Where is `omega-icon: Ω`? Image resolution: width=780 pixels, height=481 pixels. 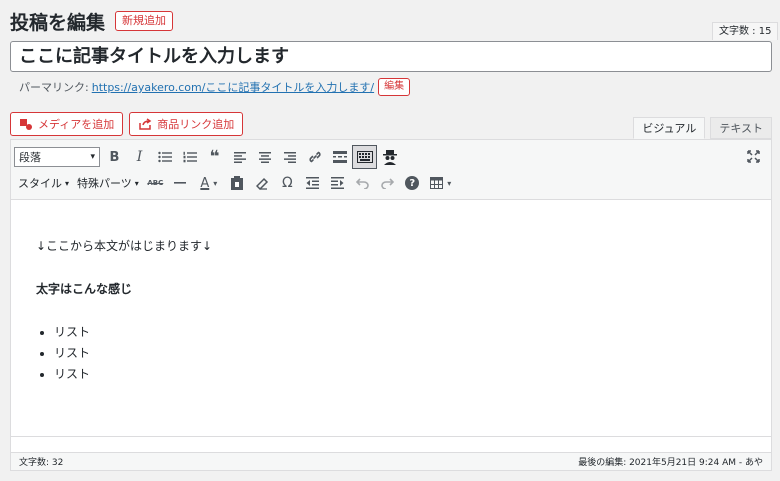
omega-icon: Ω is located at coordinates (287, 183).